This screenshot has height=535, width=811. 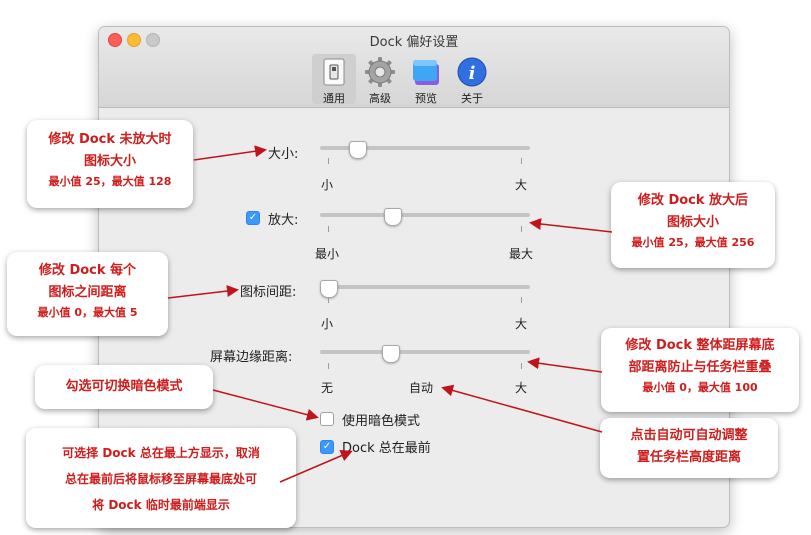 I want to click on callout-size: 修改 Dock 未放大时 图标大小 最小值 25，最大值 128, so click(x=110, y=164).